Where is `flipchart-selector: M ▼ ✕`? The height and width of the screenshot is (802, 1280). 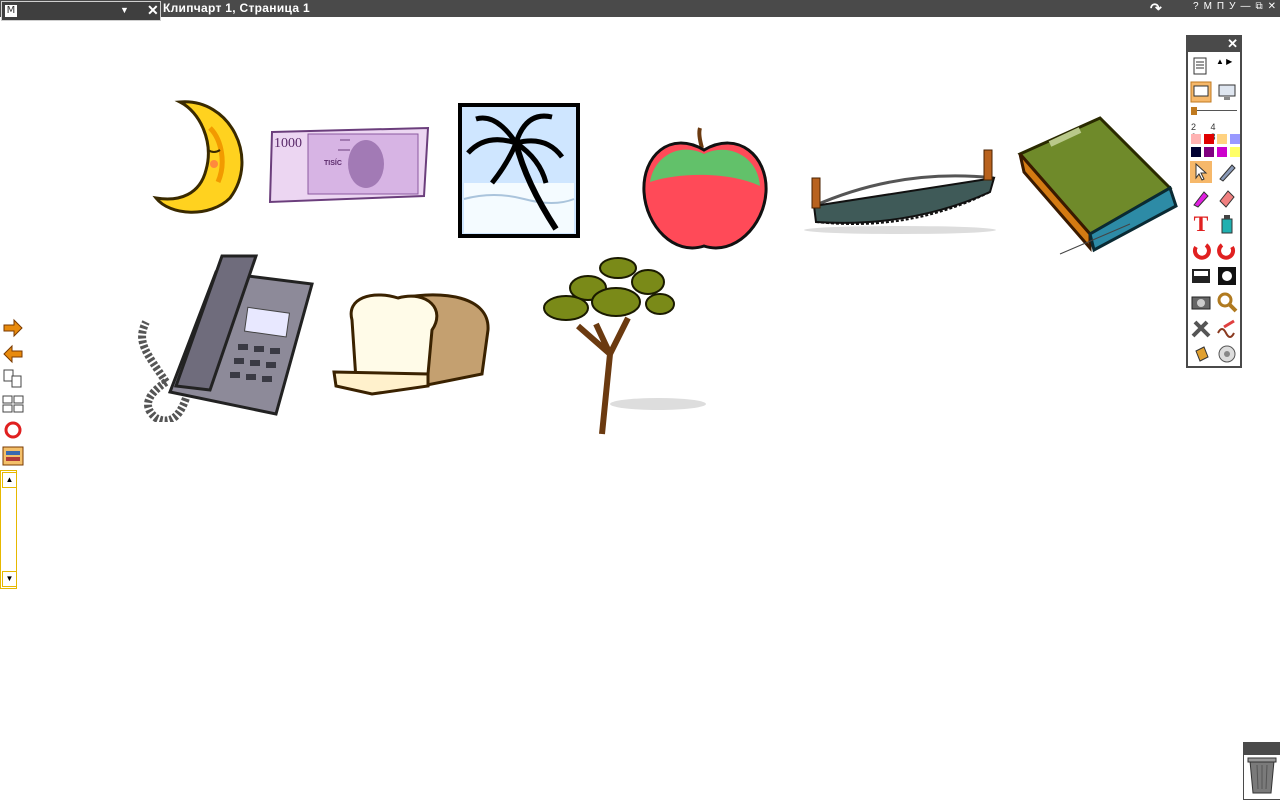
flipchart-selector: M ▼ ✕ is located at coordinates (81, 11).